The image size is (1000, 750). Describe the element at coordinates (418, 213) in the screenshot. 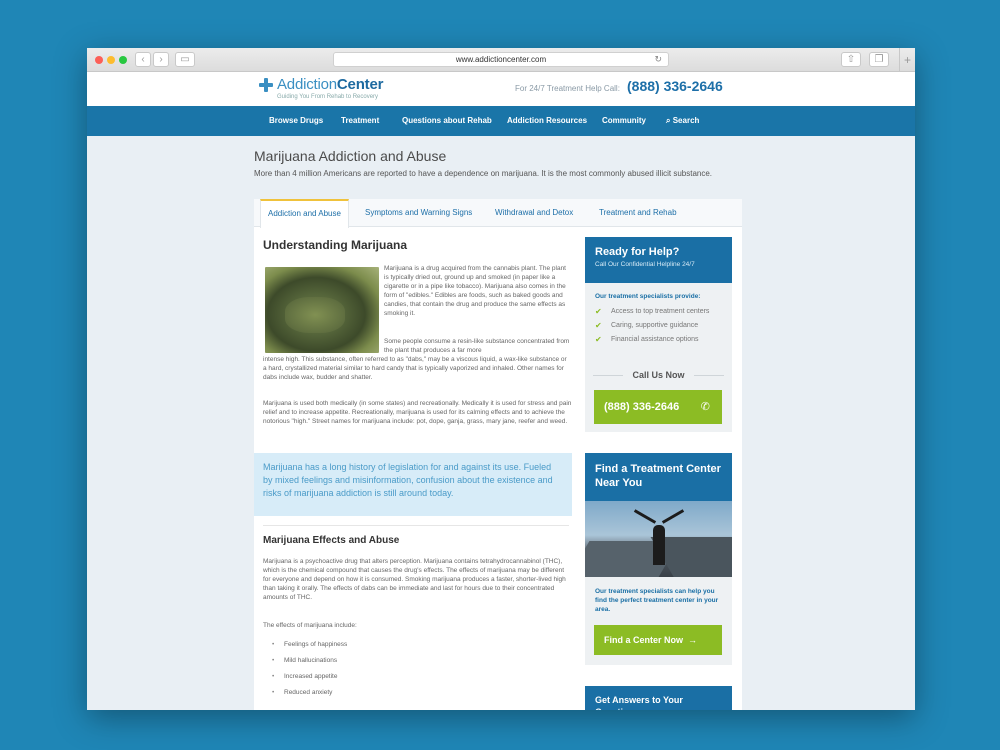

I see `tab-symptoms-and-warning-signs: Symptoms and Warning Signs` at that location.